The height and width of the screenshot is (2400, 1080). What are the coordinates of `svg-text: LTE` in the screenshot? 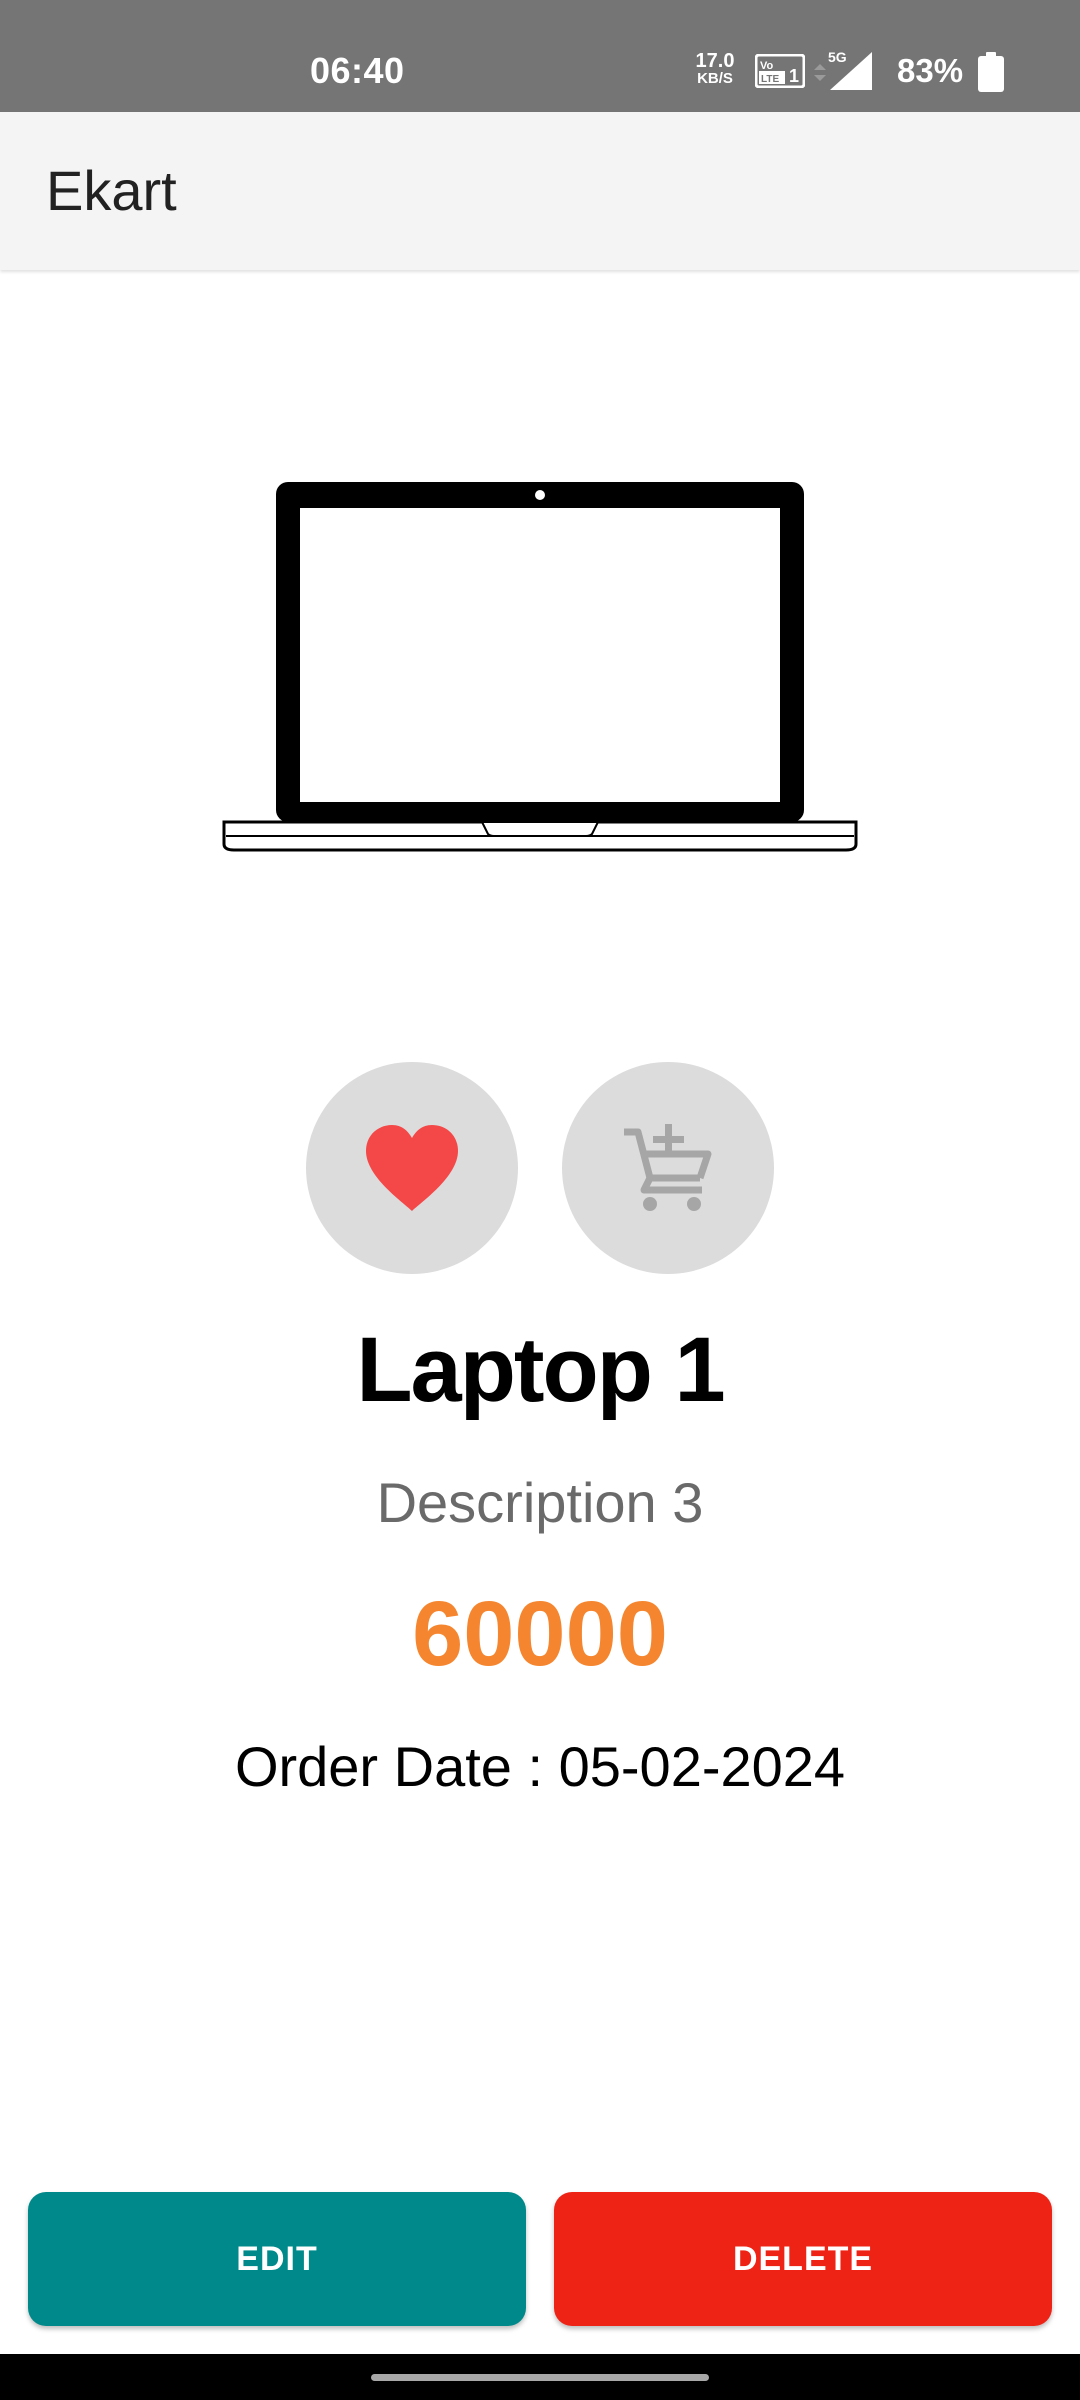 It's located at (770, 79).